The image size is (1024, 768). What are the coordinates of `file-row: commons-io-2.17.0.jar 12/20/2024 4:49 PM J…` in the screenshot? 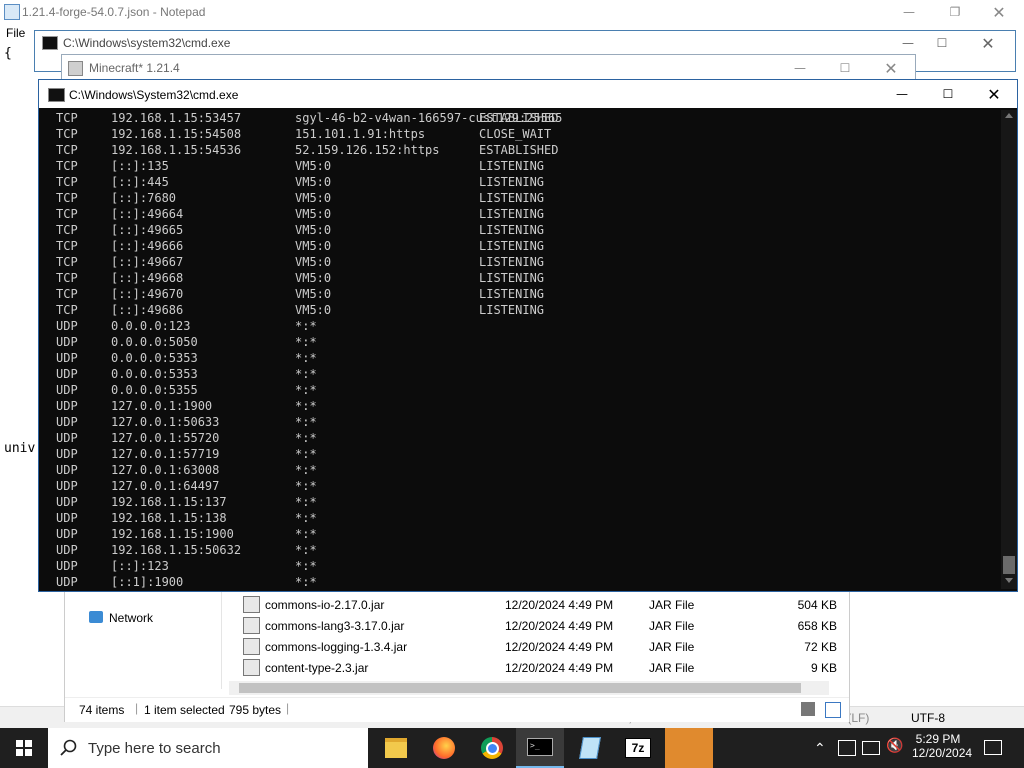 It's located at (542, 604).